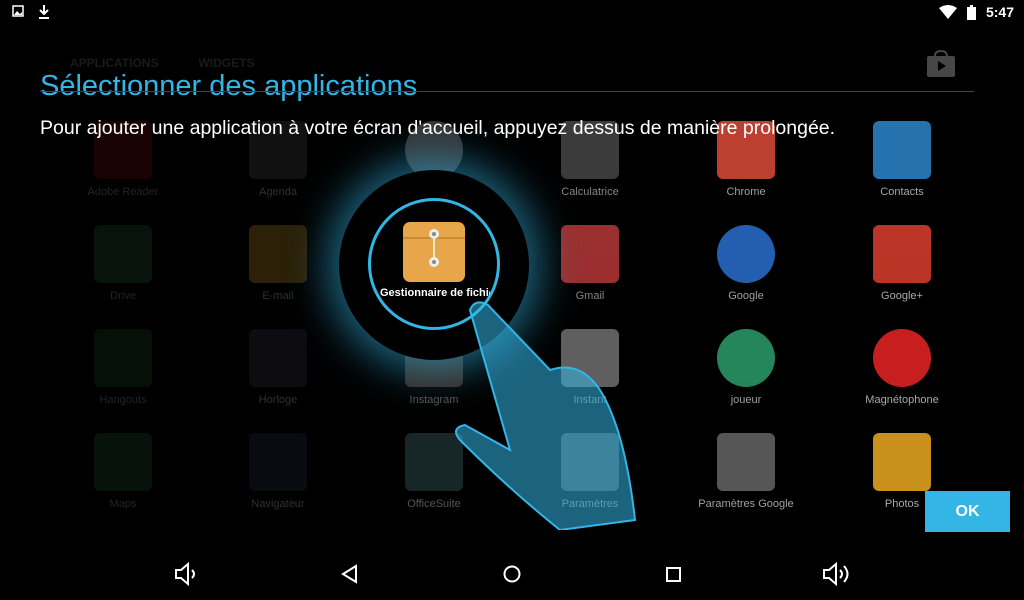 The image size is (1024, 600). Describe the element at coordinates (123, 296) in the screenshot. I see `app-label: Drive` at that location.